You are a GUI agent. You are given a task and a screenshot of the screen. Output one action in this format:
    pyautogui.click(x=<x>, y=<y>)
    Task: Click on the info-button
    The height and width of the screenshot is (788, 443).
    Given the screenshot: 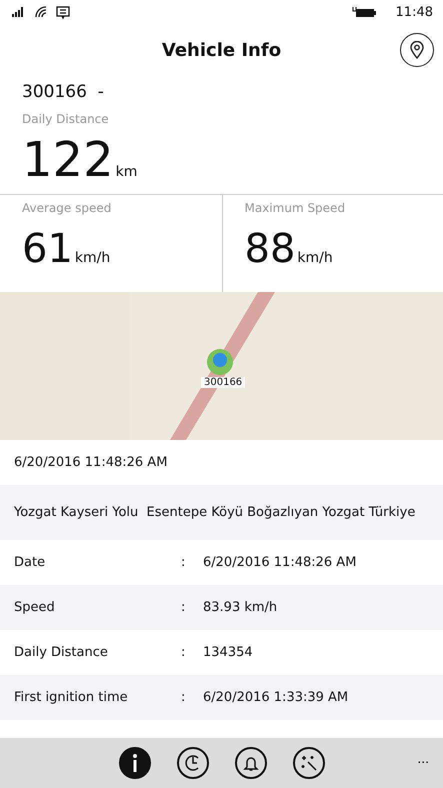 What is the action you would take?
    pyautogui.click(x=134, y=763)
    